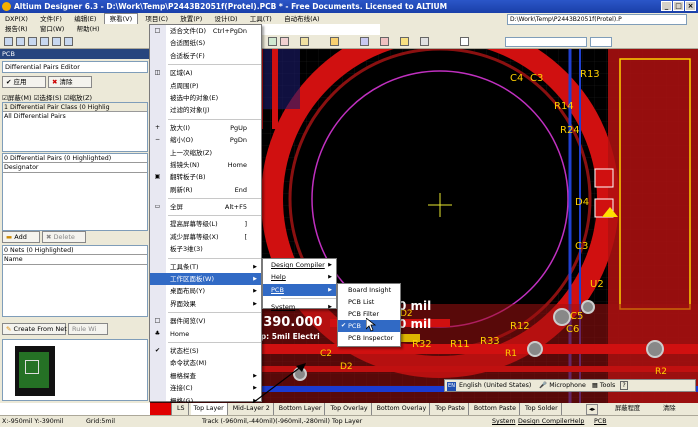 The height and width of the screenshot is (436, 698). Describe the element at coordinates (572, 329) in the screenshot. I see `ref-c6: C6` at that location.